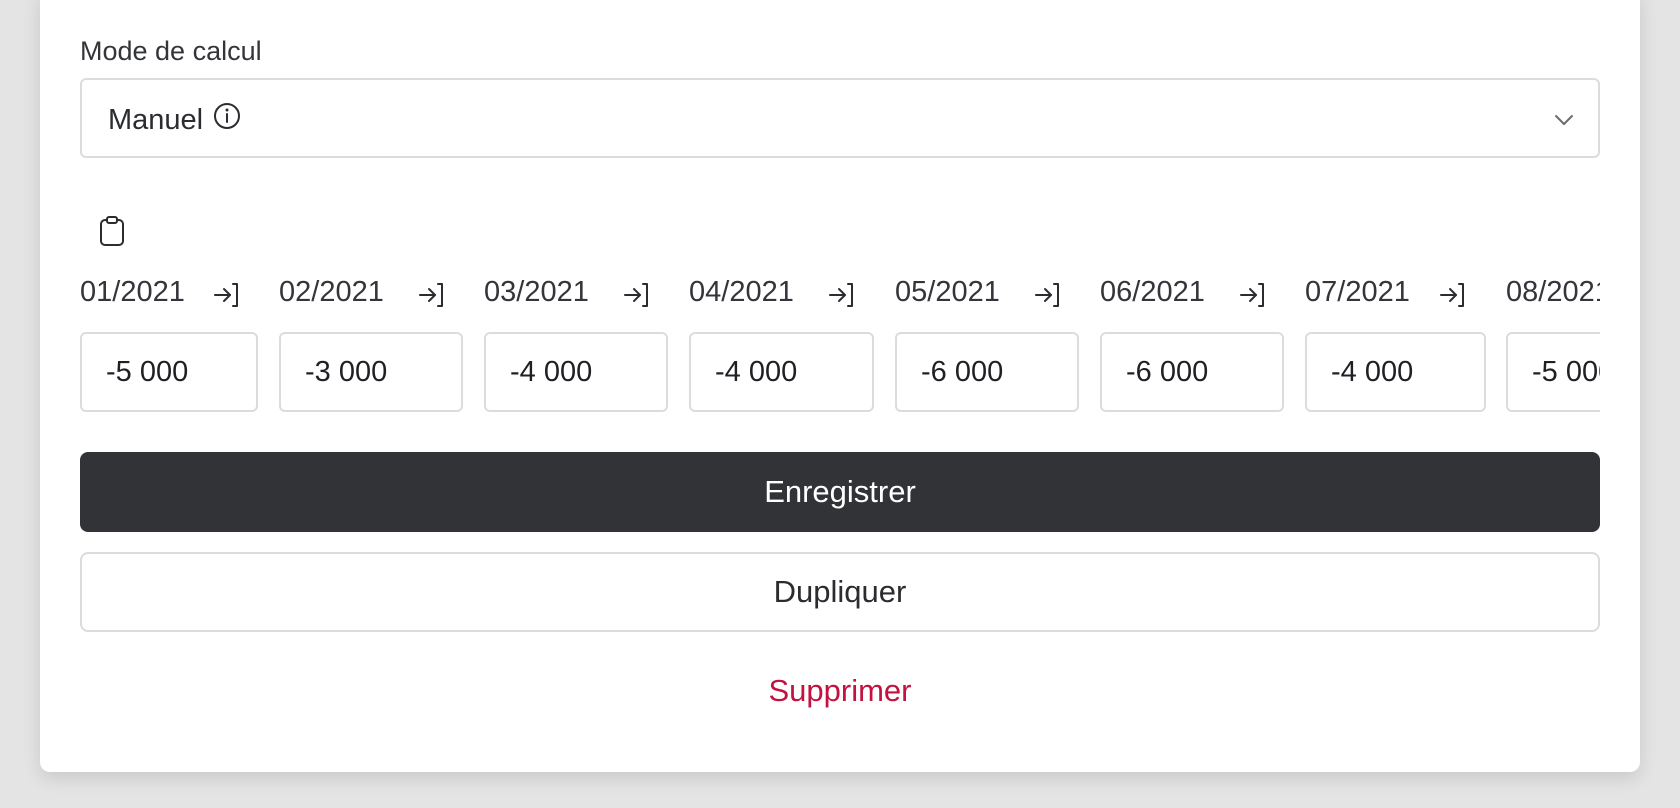 The width and height of the screenshot is (1680, 808). Describe the element at coordinates (227, 116) in the screenshot. I see `info-icon` at that location.